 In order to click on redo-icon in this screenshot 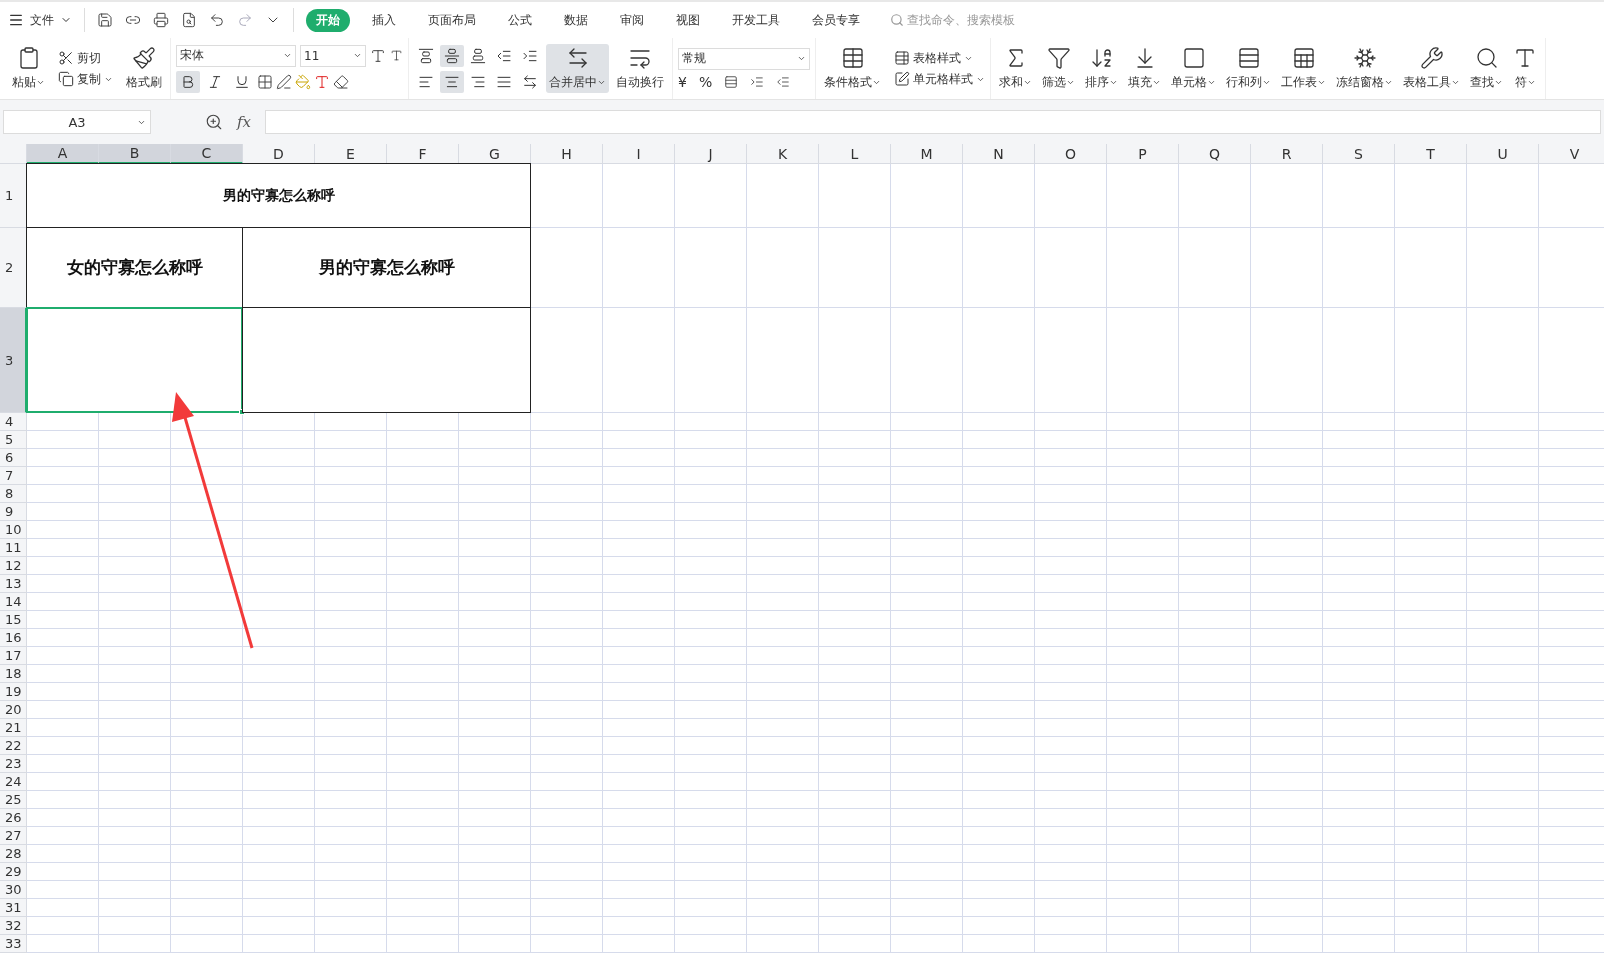, I will do `click(245, 20)`.